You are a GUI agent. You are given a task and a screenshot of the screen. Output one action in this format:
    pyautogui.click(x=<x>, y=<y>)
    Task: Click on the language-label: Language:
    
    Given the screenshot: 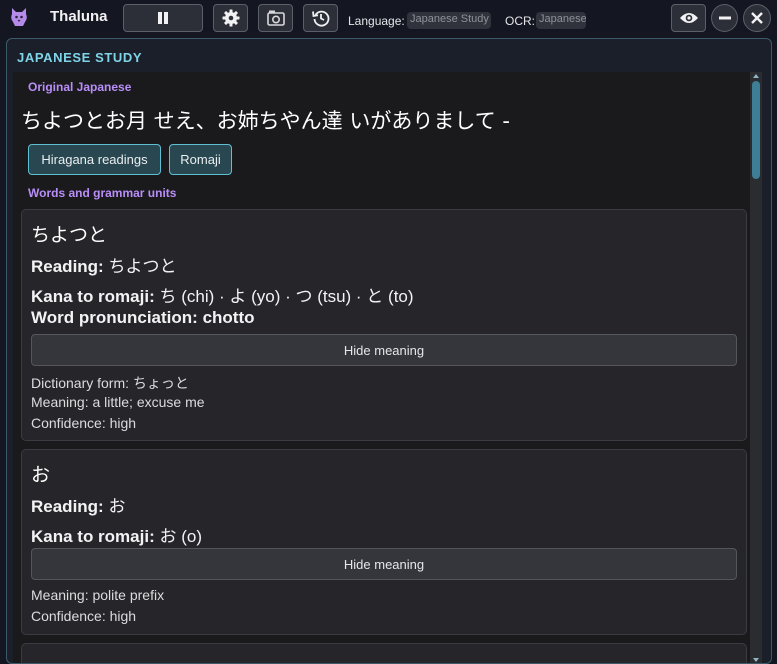 What is the action you would take?
    pyautogui.click(x=376, y=21)
    